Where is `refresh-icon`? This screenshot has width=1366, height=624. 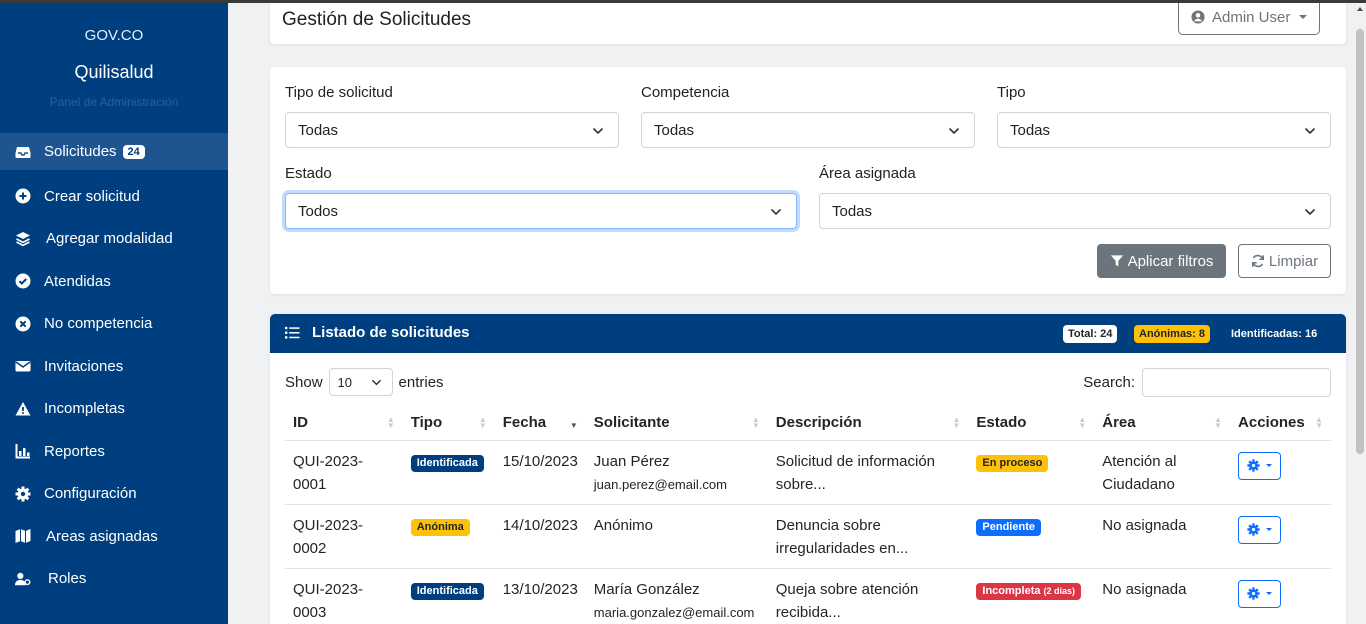 refresh-icon is located at coordinates (1257, 261).